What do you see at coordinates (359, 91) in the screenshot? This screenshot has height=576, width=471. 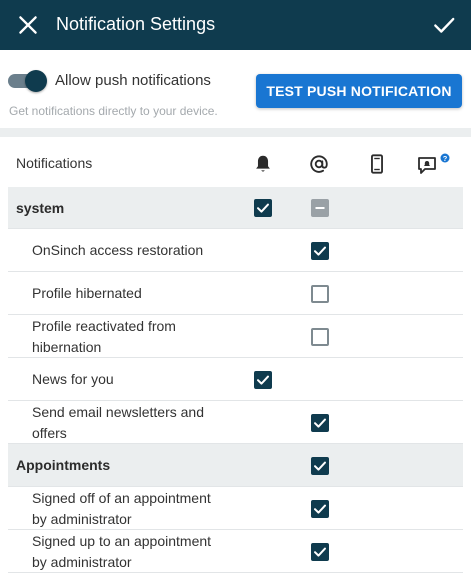 I see `test-push-button: TEST PUSH NOTIFICATION` at bounding box center [359, 91].